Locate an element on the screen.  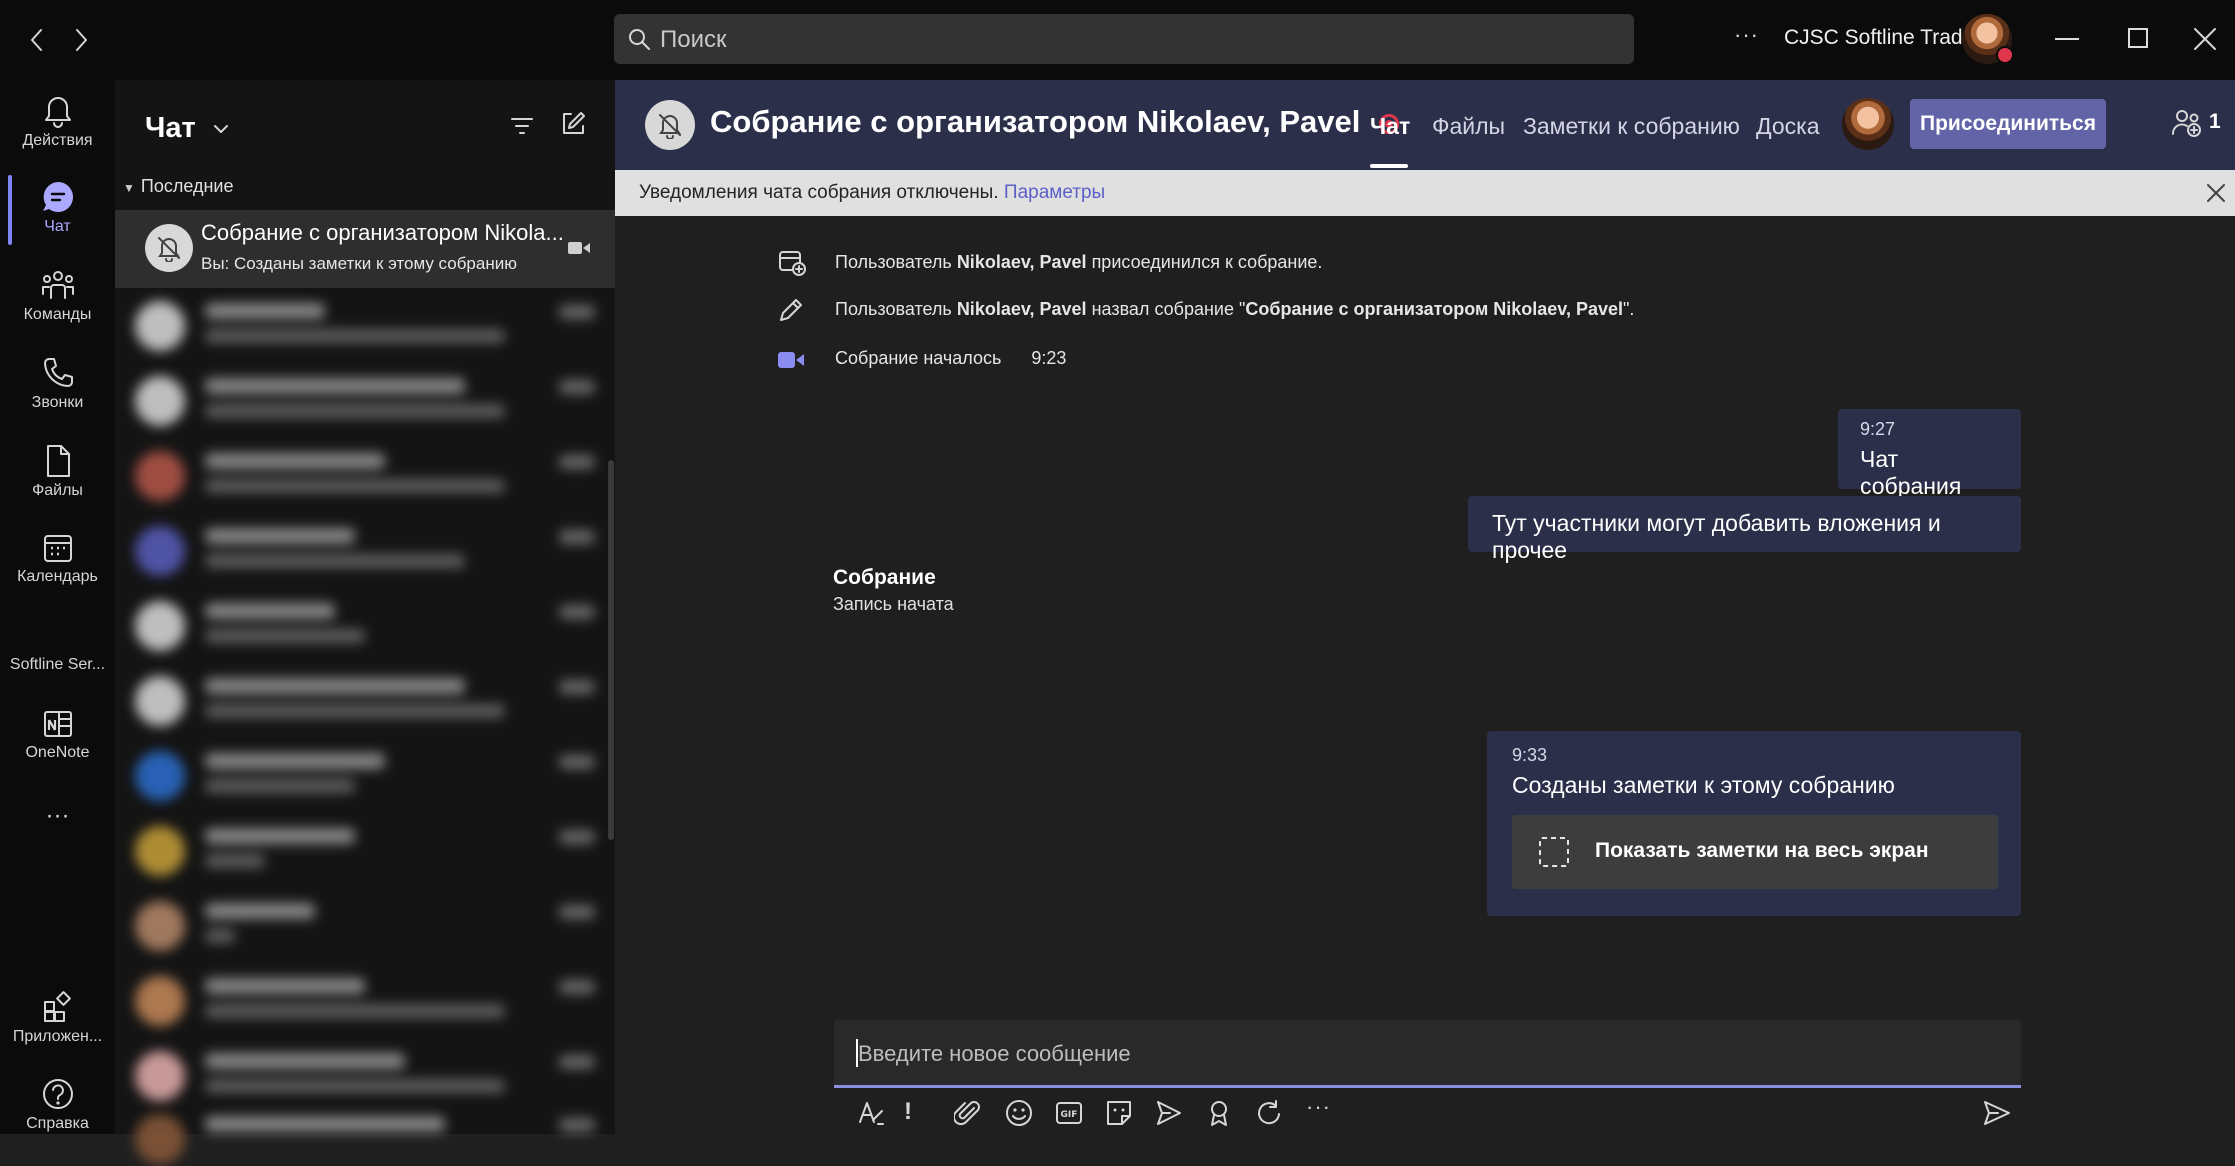
chat-item-preview: Вы: Созданы заметки к этому собранию is located at coordinates (359, 263).